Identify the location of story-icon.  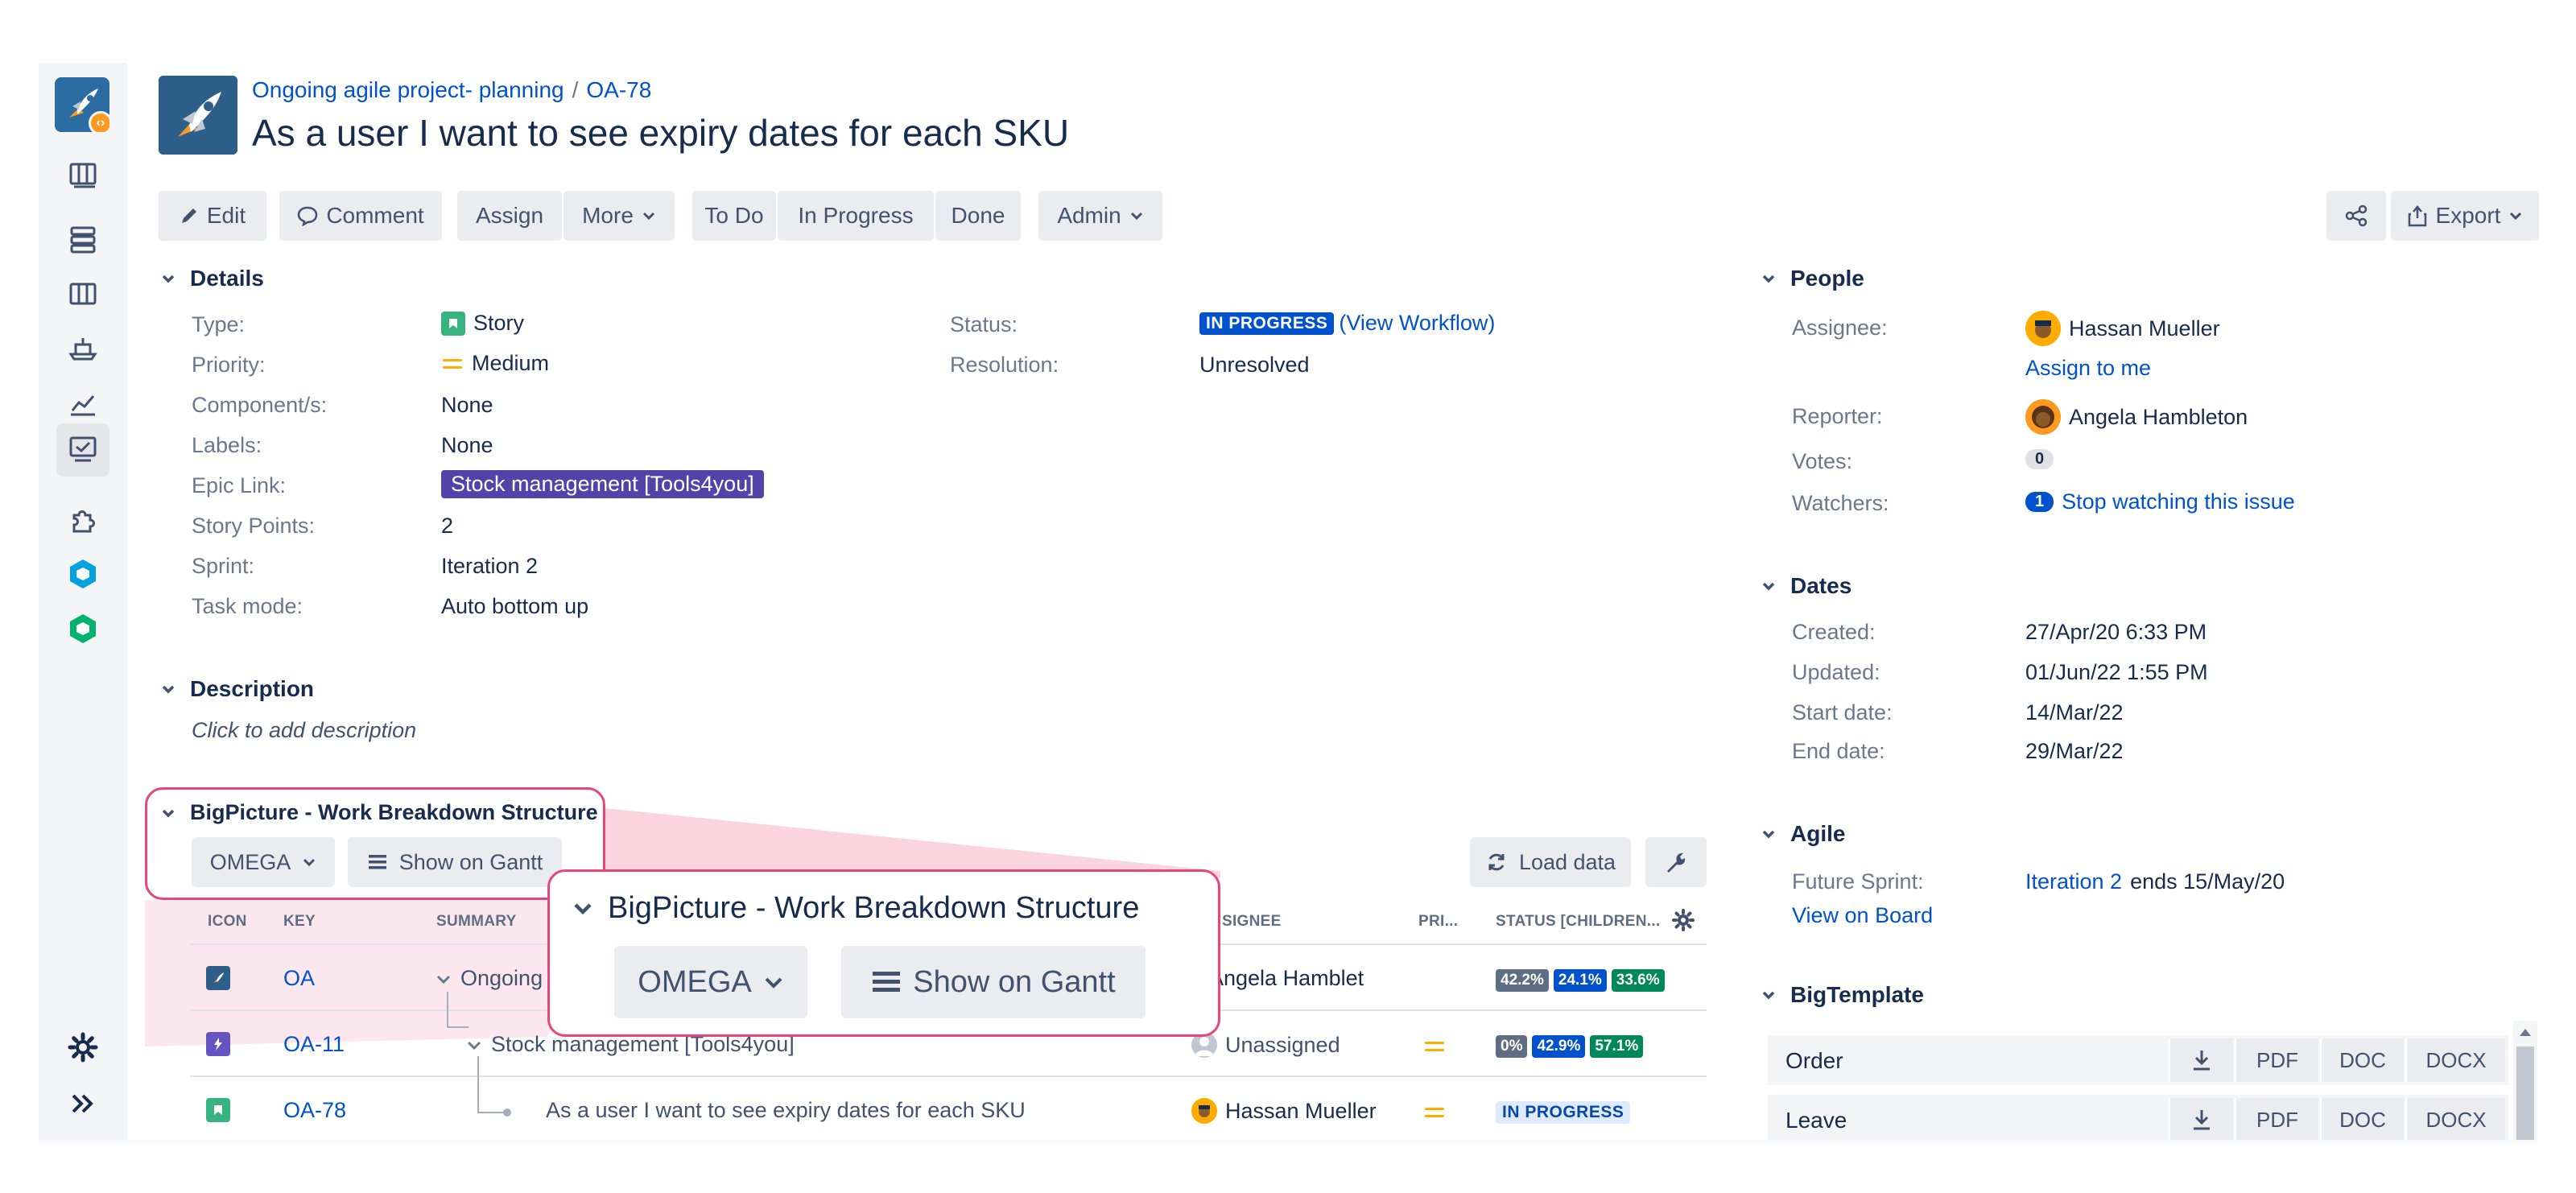
(218, 1110).